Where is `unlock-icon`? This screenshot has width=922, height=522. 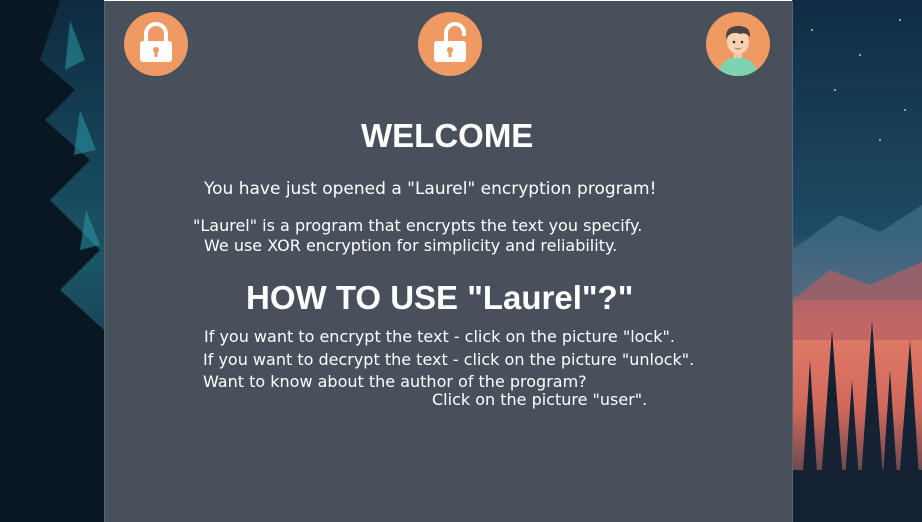
unlock-icon is located at coordinates (450, 44).